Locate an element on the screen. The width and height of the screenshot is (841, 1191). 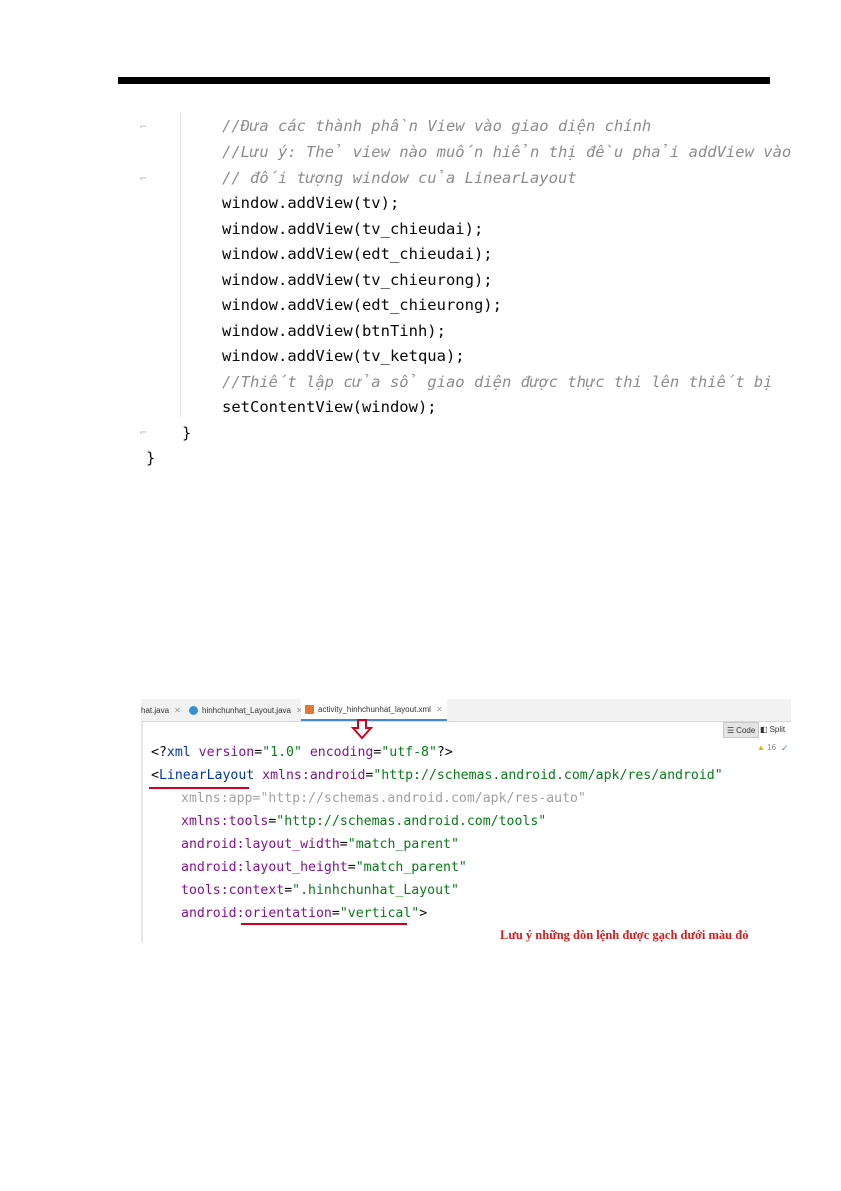
red-underline-linearlayout is located at coordinates (199, 788).